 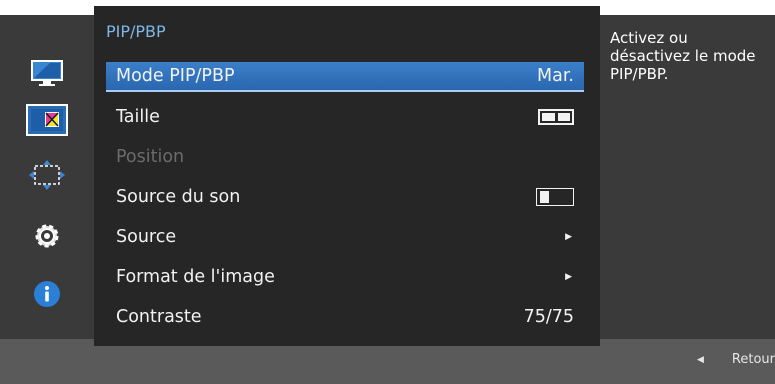 What do you see at coordinates (683, 56) in the screenshot?
I see `help-text: Activez ou désactivez le mode PIP/PBP.` at bounding box center [683, 56].